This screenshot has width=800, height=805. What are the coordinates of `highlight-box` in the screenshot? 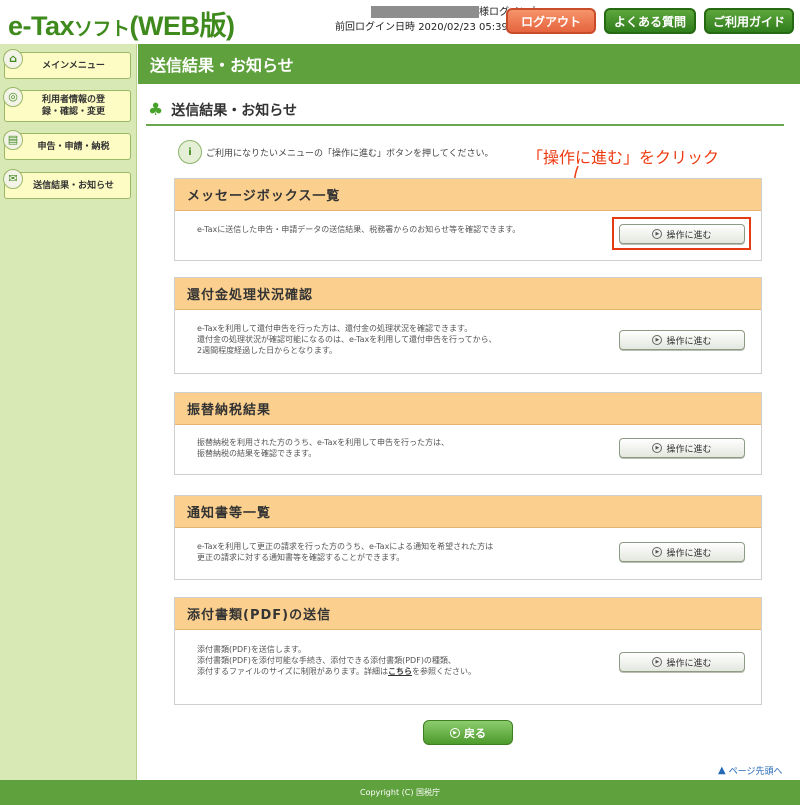 It's located at (681, 233).